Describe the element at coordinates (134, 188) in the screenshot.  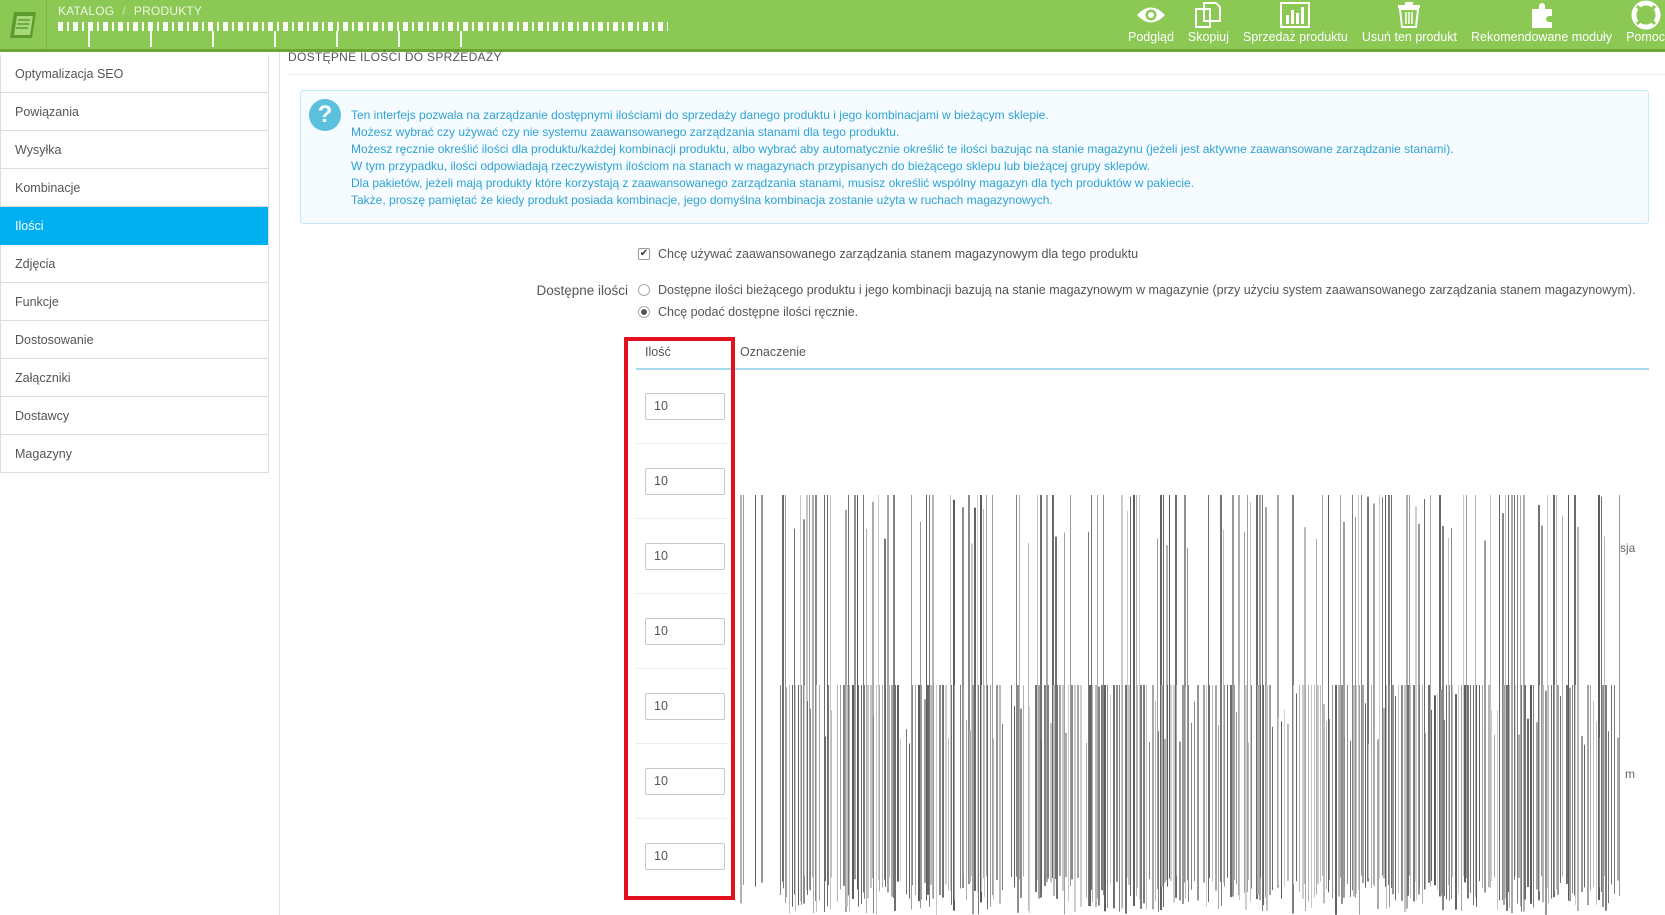
I see `sidebar-item-combinations: Kombinacje` at that location.